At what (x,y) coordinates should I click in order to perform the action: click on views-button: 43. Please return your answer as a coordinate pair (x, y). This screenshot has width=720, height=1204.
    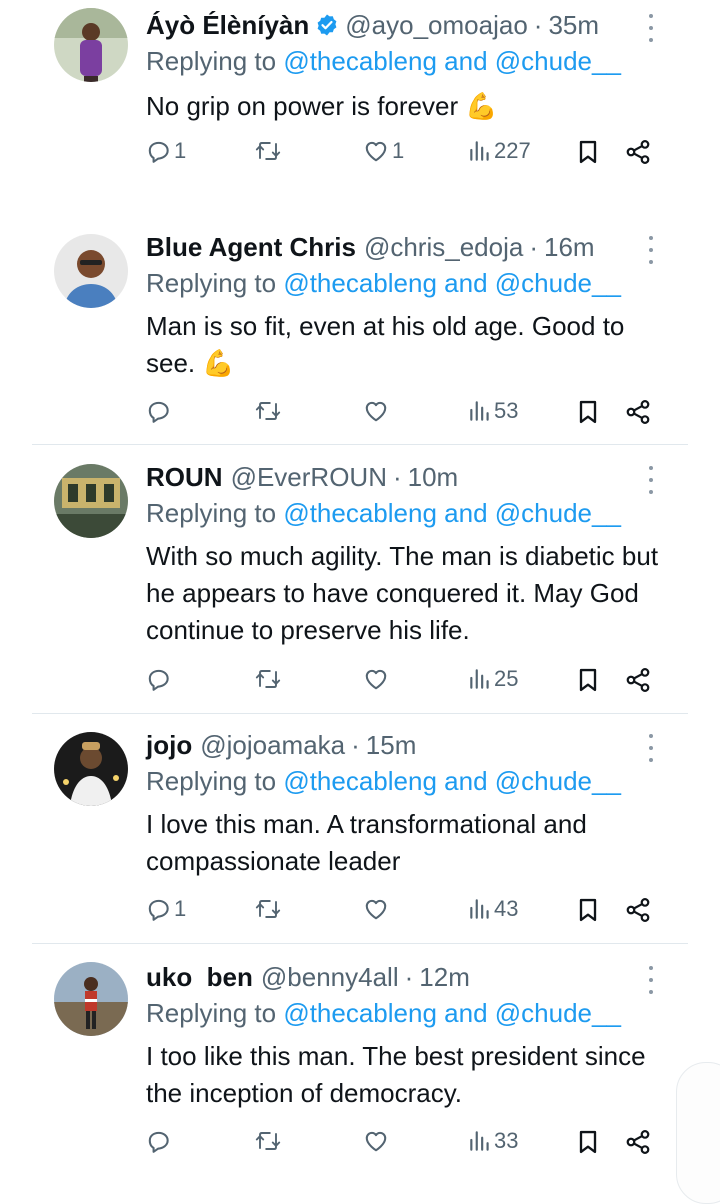
    Looking at the image, I should click on (493, 909).